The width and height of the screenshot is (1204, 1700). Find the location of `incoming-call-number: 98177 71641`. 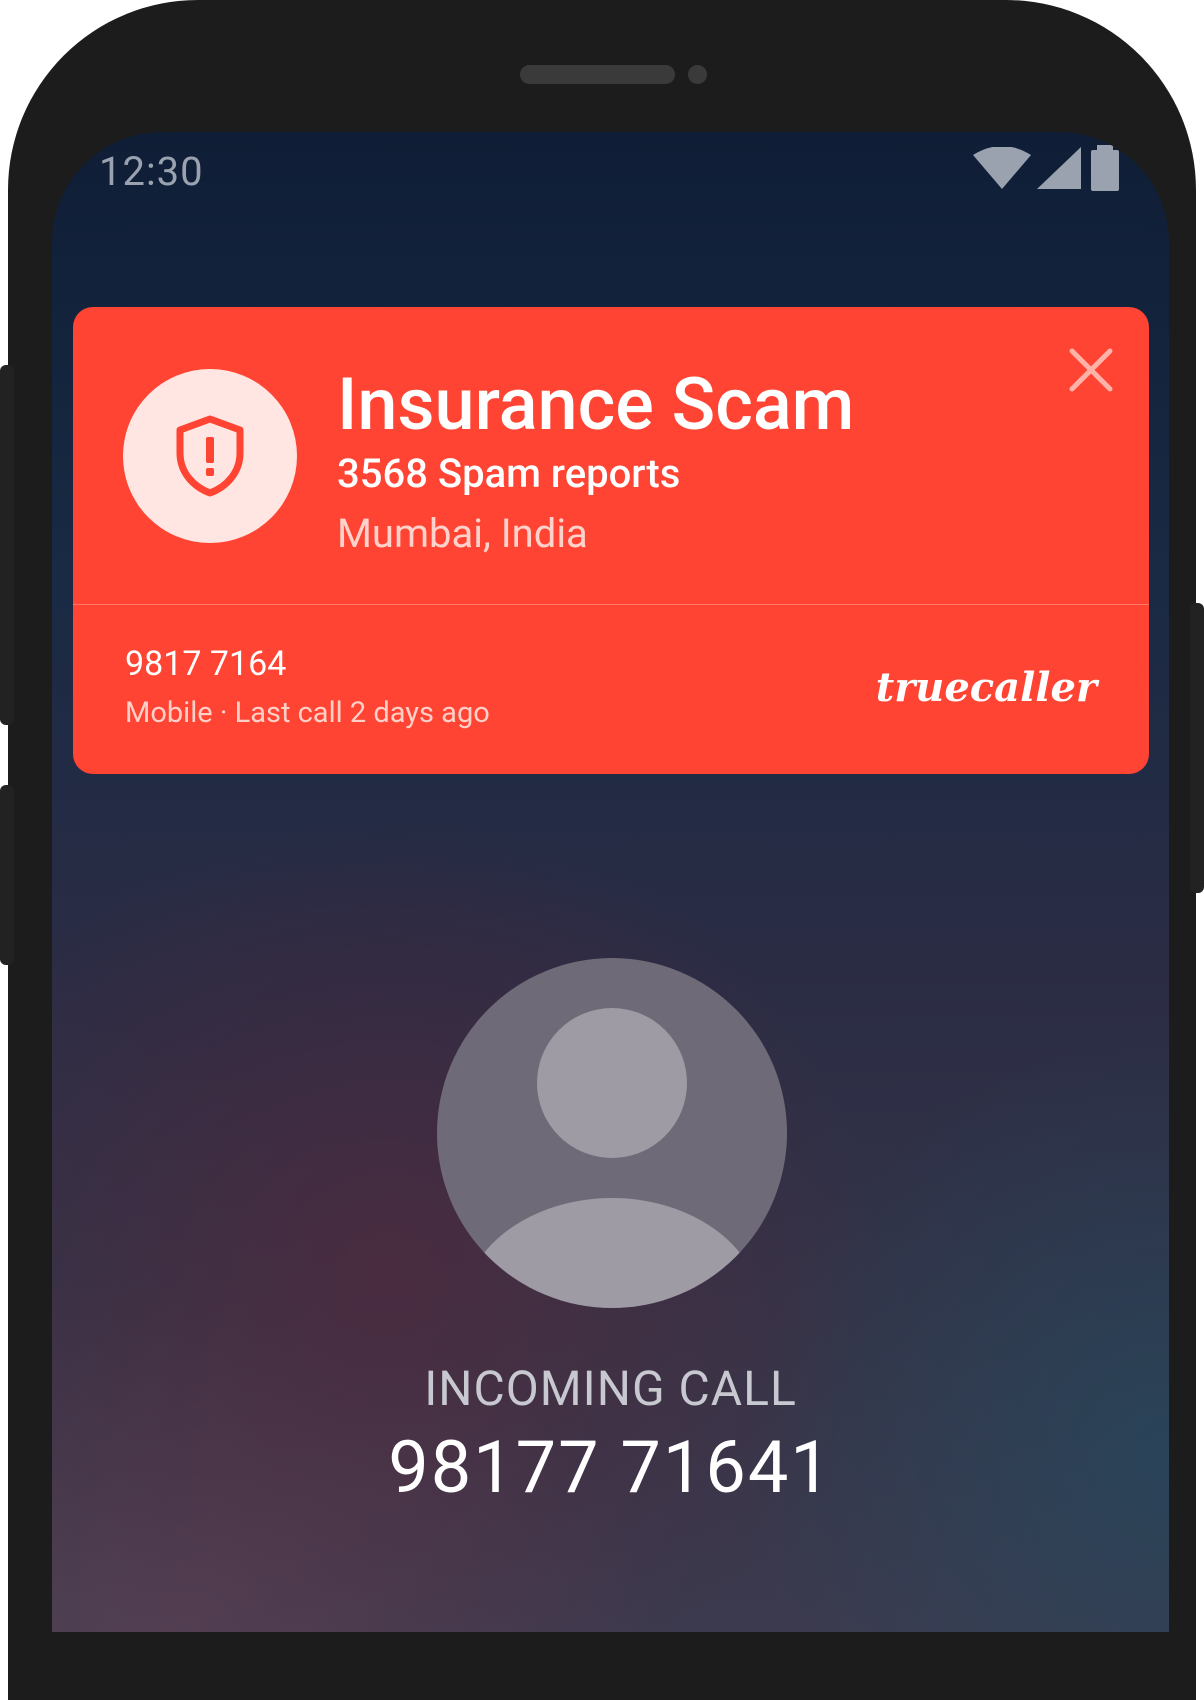

incoming-call-number: 98177 71641 is located at coordinates (610, 1467).